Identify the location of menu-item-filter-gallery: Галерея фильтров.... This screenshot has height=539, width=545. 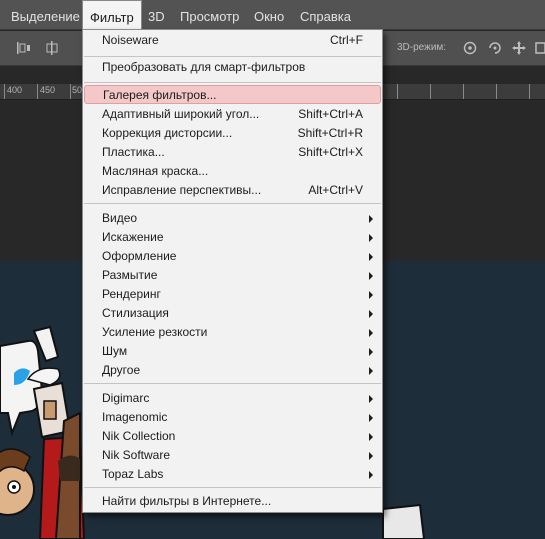
(232, 94).